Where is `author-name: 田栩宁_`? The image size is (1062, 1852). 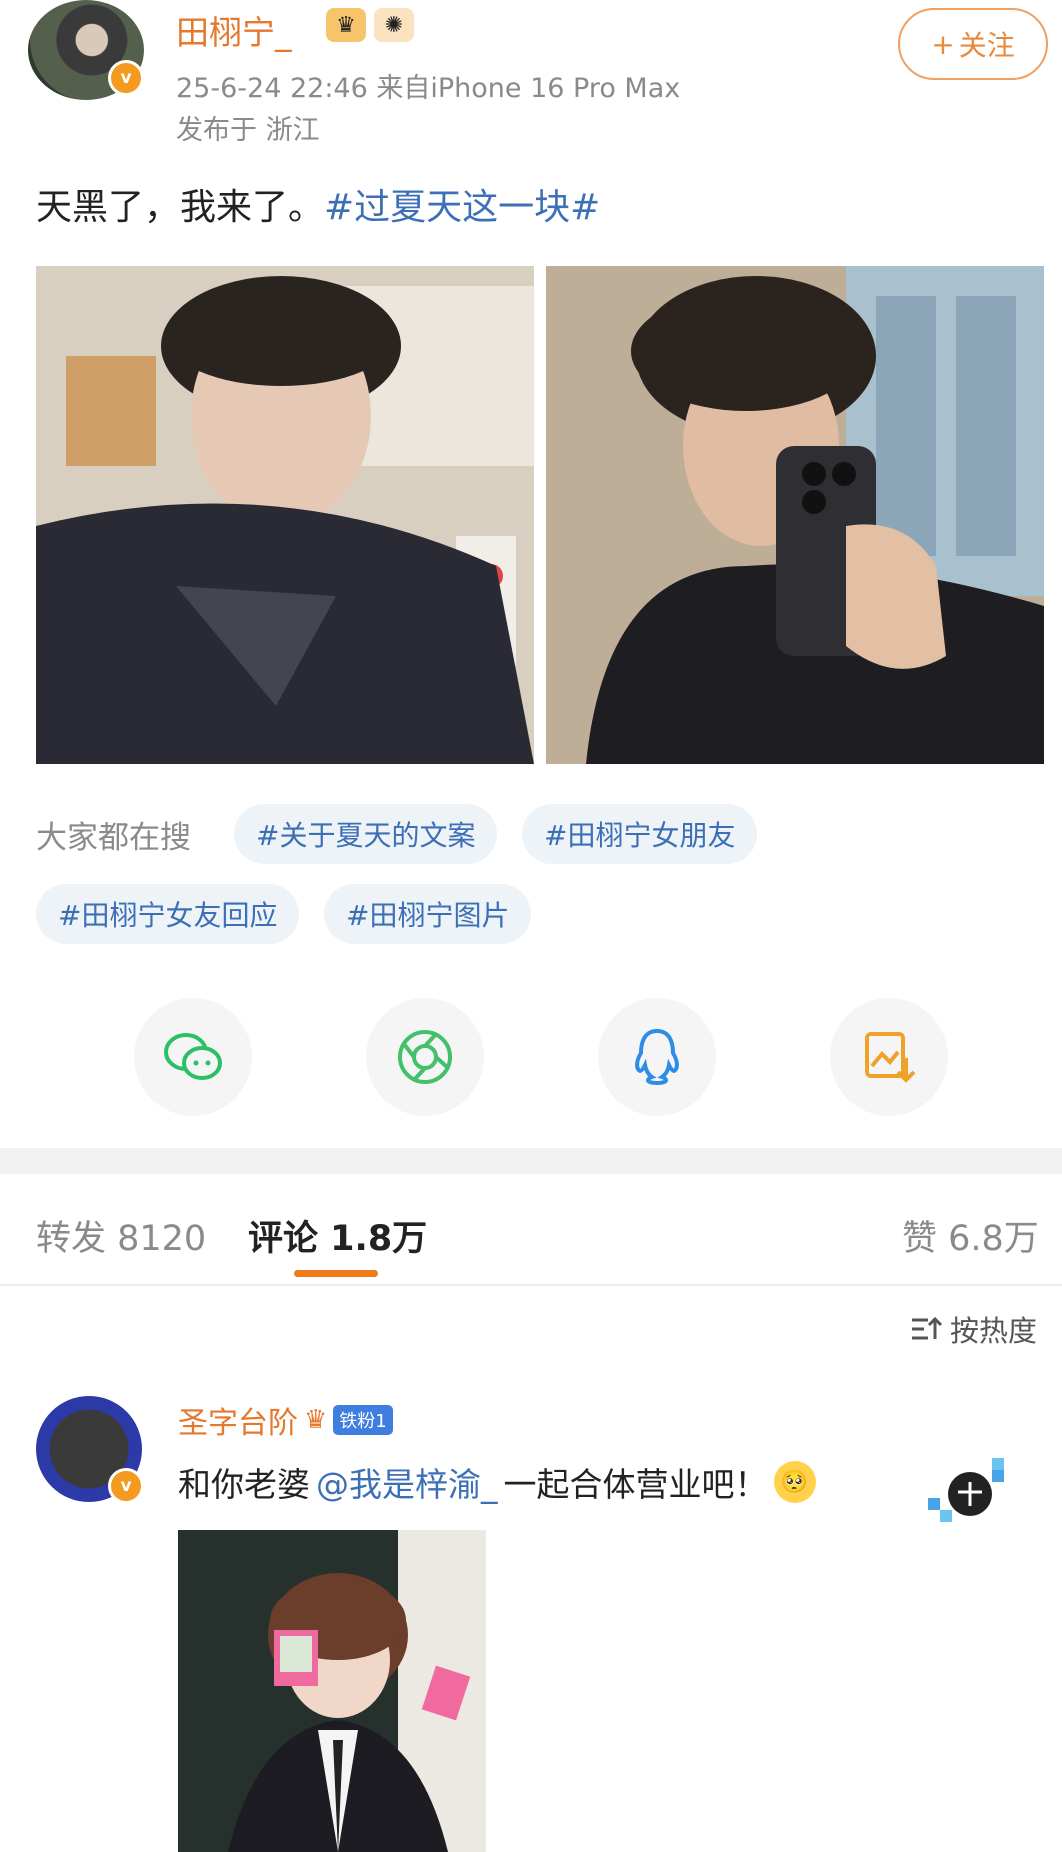
author-name: 田栩宁_ is located at coordinates (234, 30).